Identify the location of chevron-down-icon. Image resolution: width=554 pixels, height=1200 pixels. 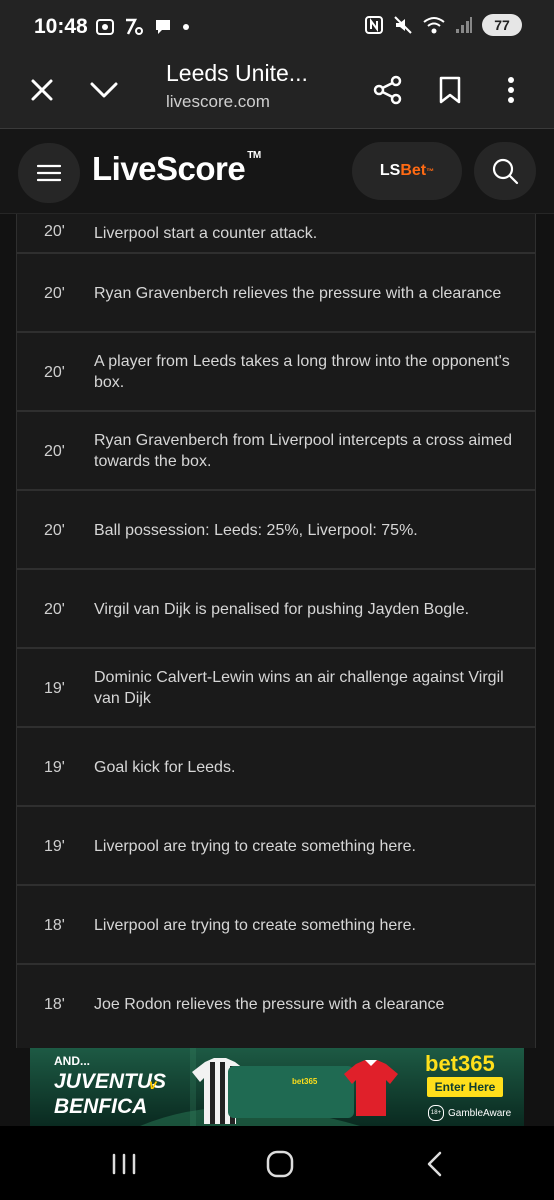
(104, 90).